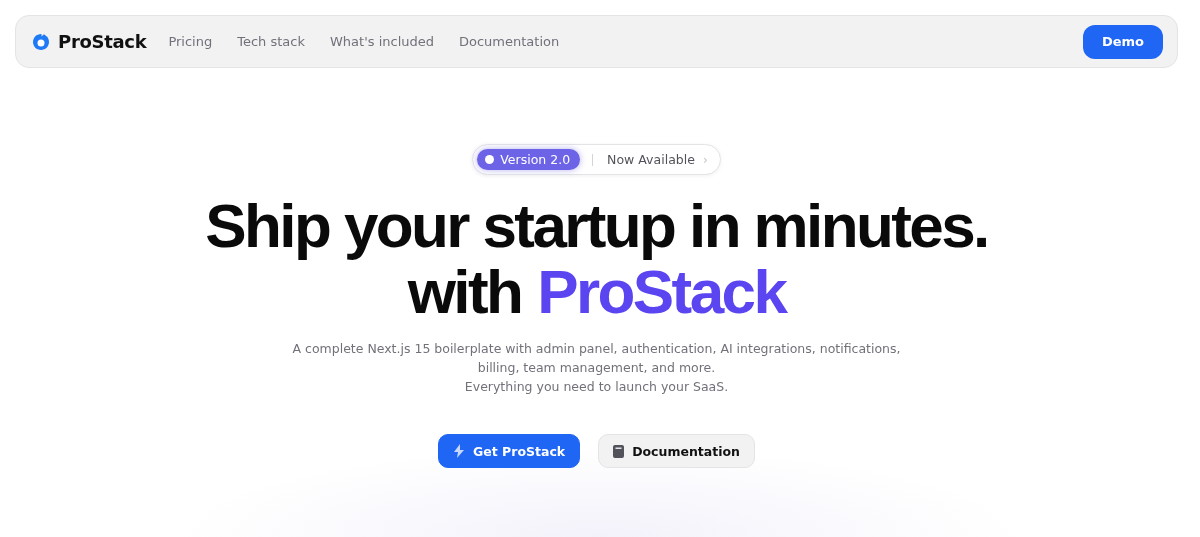  What do you see at coordinates (676, 451) in the screenshot?
I see `documentation-button: Documentation` at bounding box center [676, 451].